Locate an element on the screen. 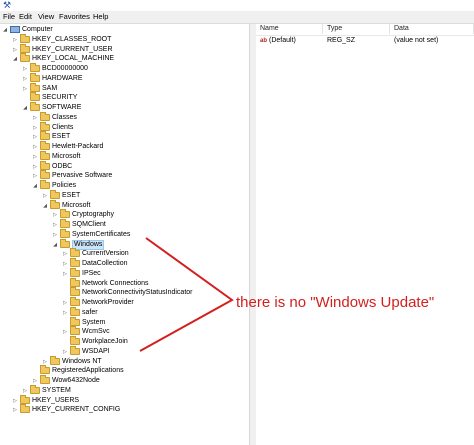 The width and height of the screenshot is (474, 445). annotation-text: there is no "Windows Update" is located at coordinates (335, 302).